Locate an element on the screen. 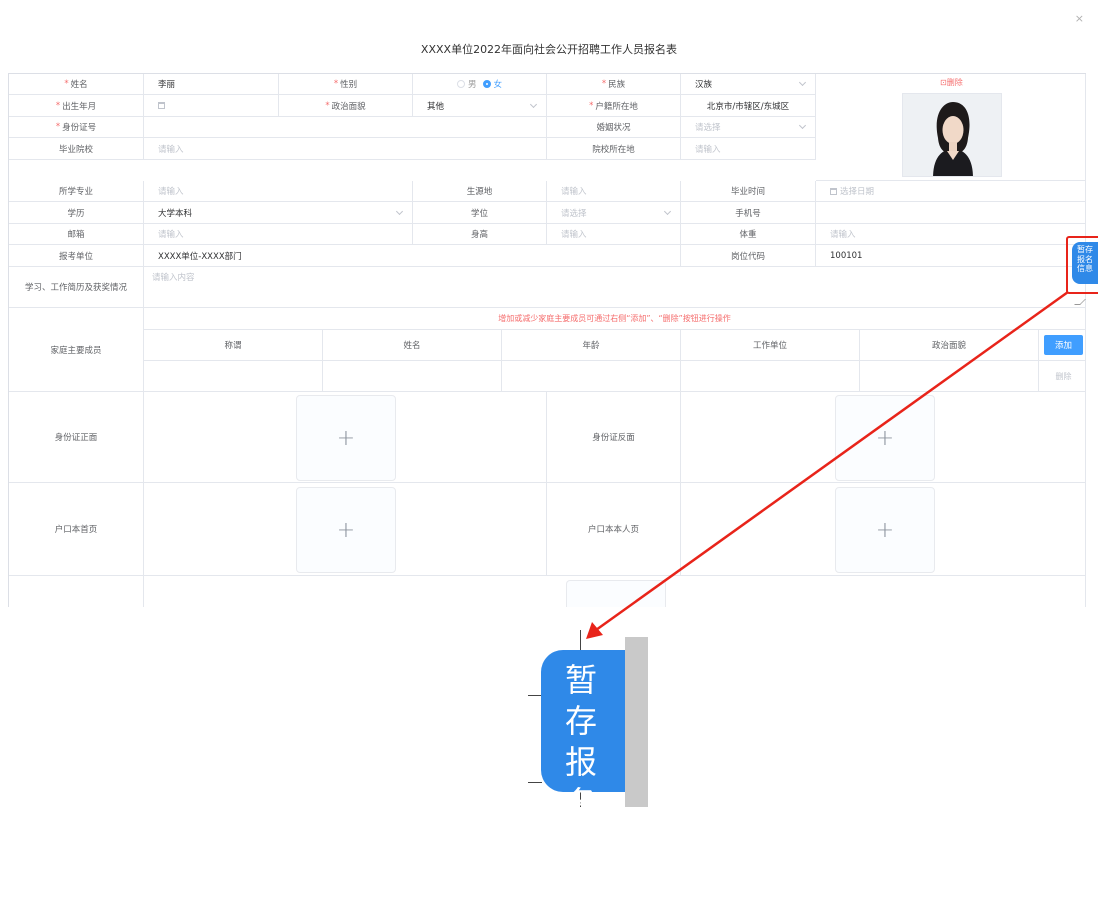 The image size is (1098, 906). zoom-scrollbar is located at coordinates (636, 722).